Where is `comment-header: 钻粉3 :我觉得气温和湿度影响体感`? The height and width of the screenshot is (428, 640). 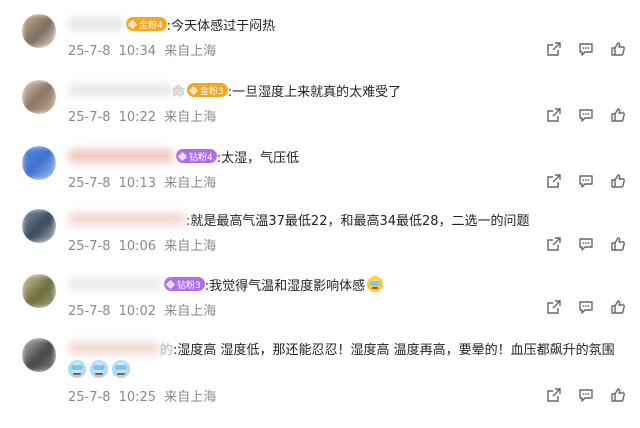 comment-header: 钻粉3 :我觉得气温和湿度影响体感 is located at coordinates (226, 284).